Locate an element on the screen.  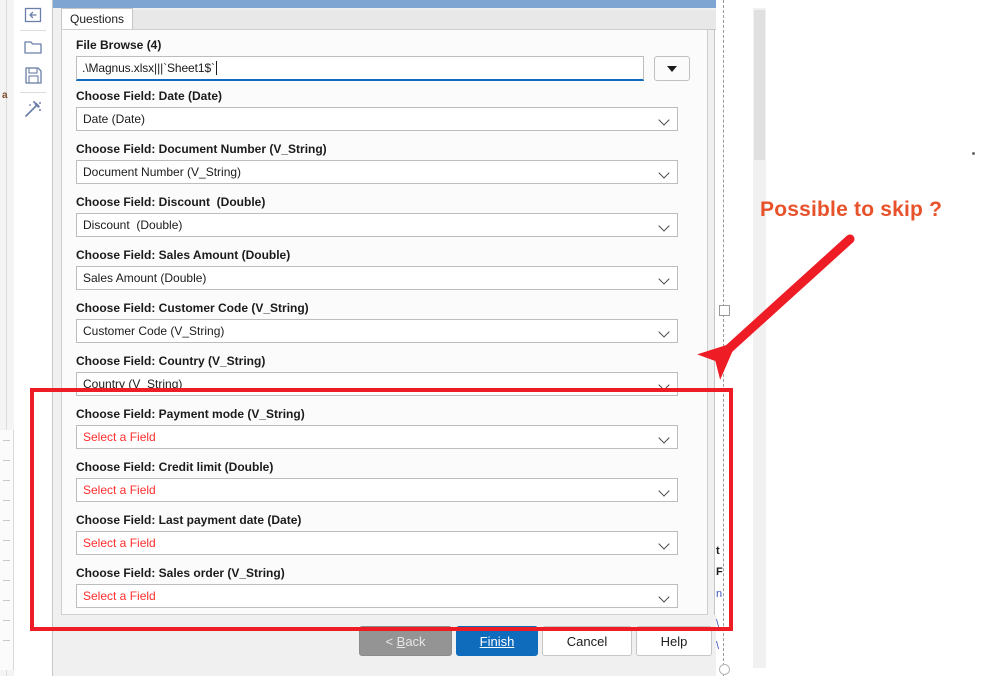
help-button: Help is located at coordinates (674, 641).